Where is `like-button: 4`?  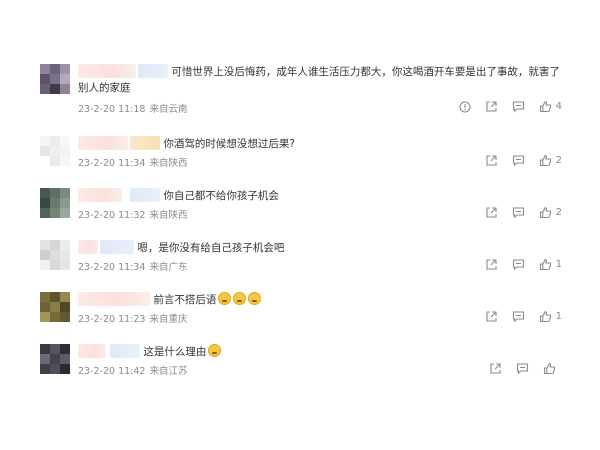 like-button: 4 is located at coordinates (550, 106).